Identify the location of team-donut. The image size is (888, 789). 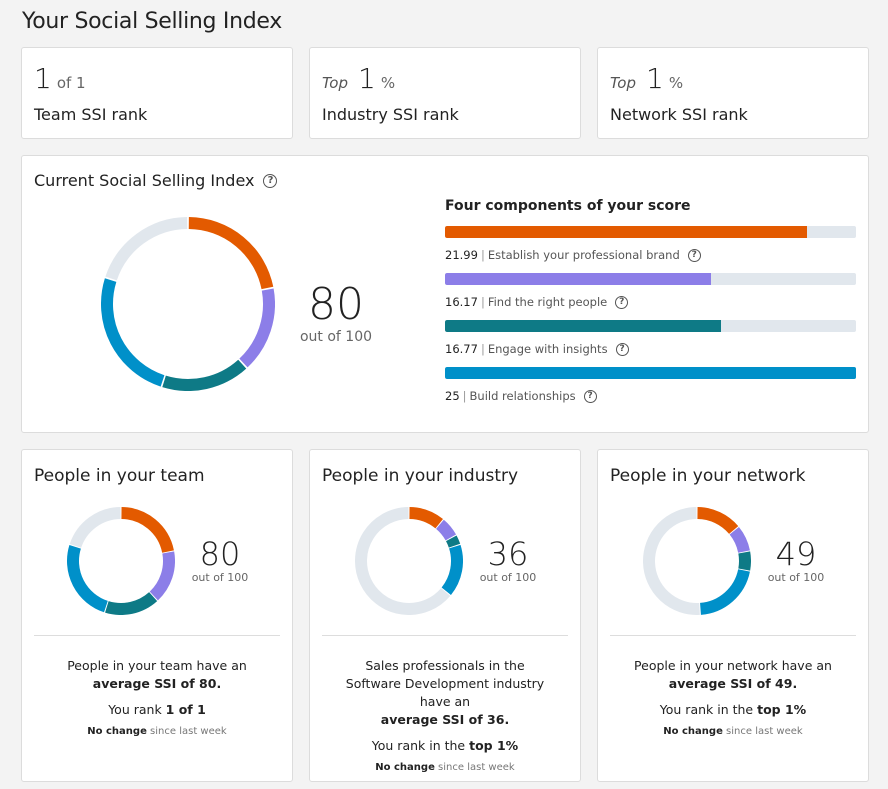
(121, 563).